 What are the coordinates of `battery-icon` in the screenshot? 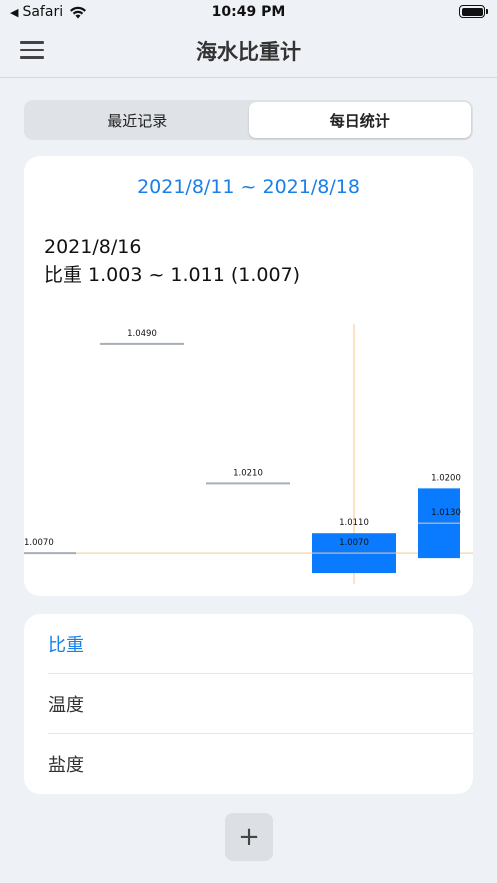 It's located at (473, 11).